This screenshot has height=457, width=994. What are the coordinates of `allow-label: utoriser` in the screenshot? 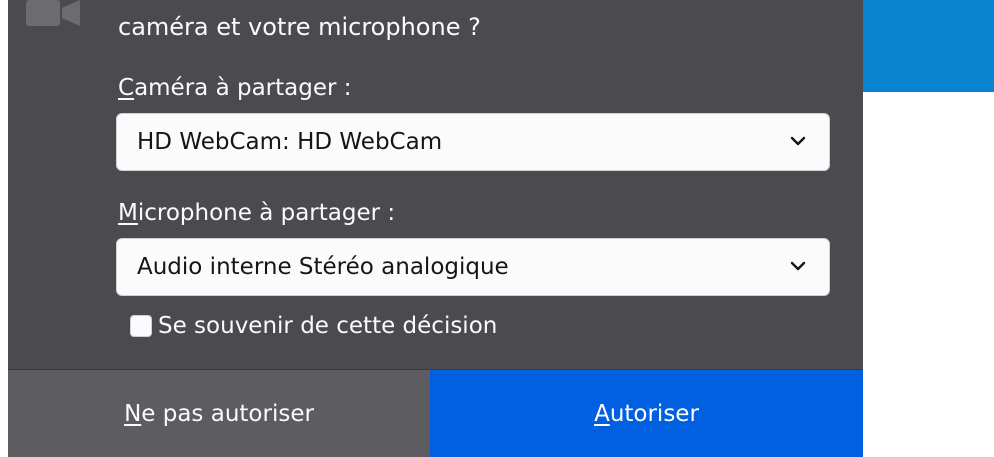 It's located at (654, 413).